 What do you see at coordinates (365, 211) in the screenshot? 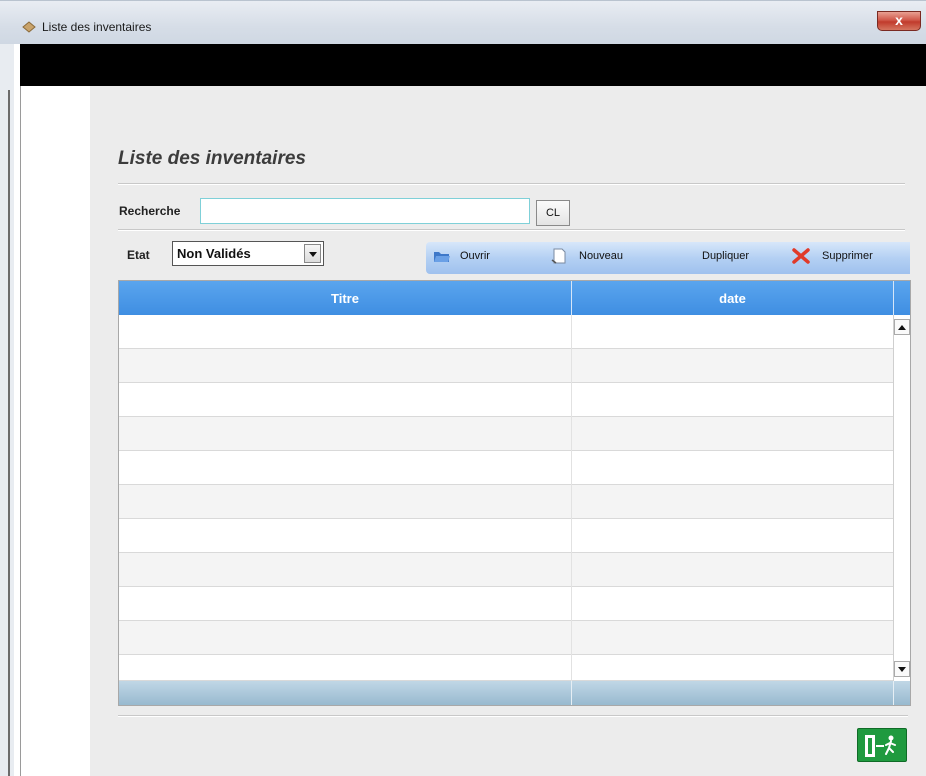
I see `search-input` at bounding box center [365, 211].